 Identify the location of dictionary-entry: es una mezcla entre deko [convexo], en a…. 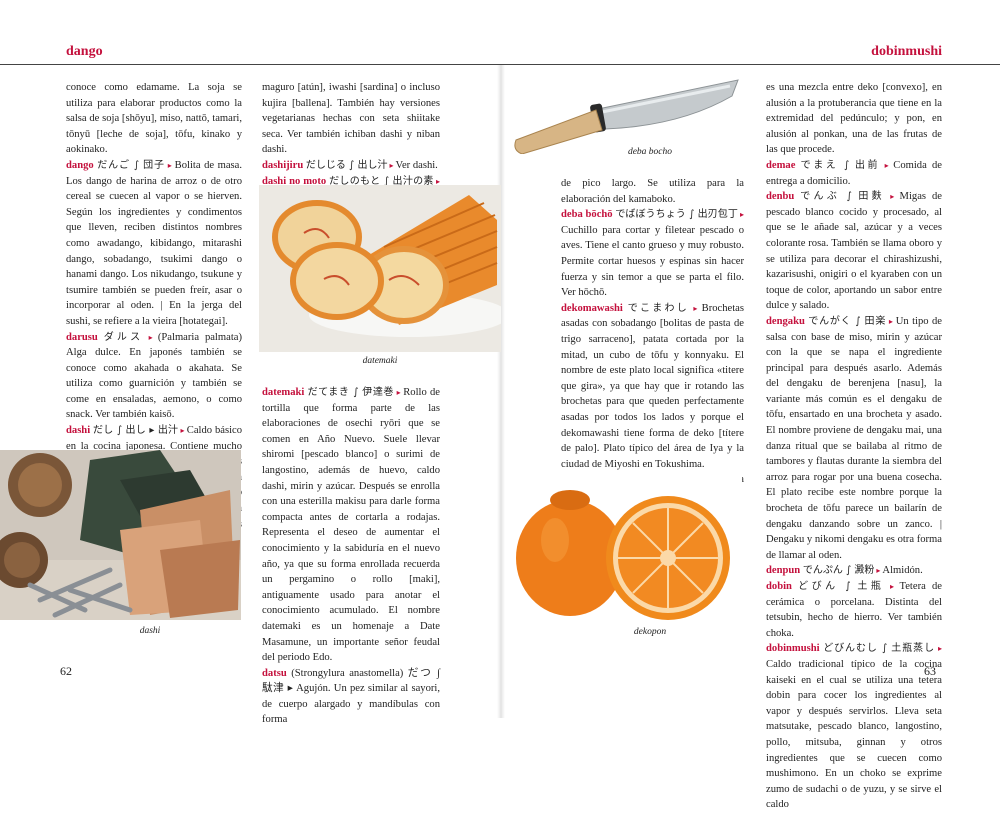
(854, 119).